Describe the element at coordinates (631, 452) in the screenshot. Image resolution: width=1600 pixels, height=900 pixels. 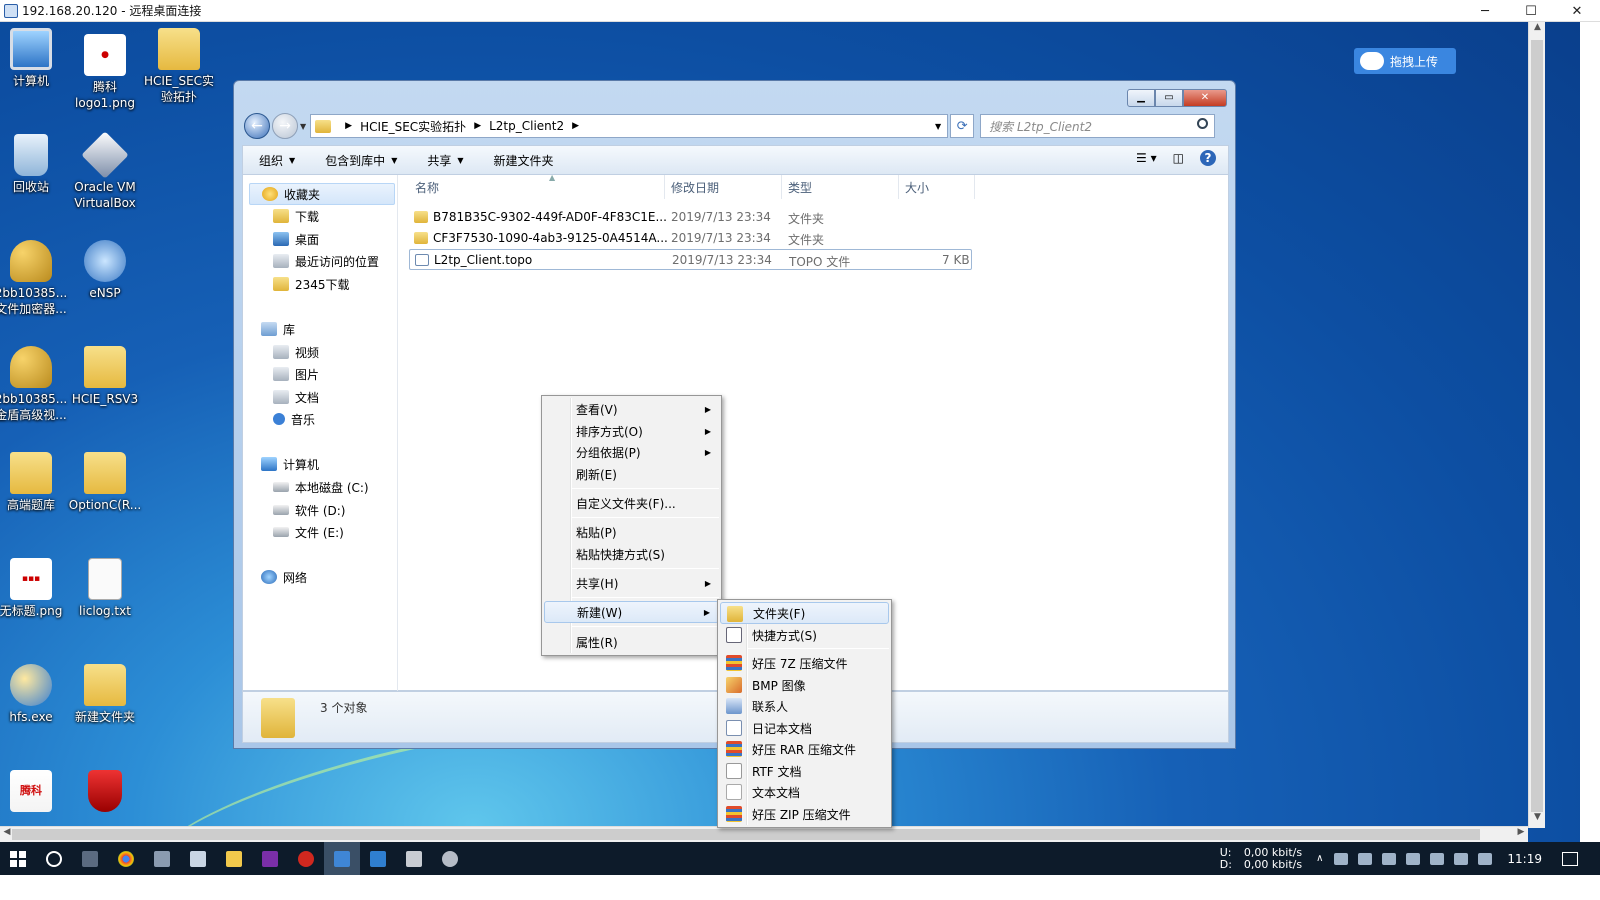
I see `menu-item-group: 分组依据(P) ▶` at that location.